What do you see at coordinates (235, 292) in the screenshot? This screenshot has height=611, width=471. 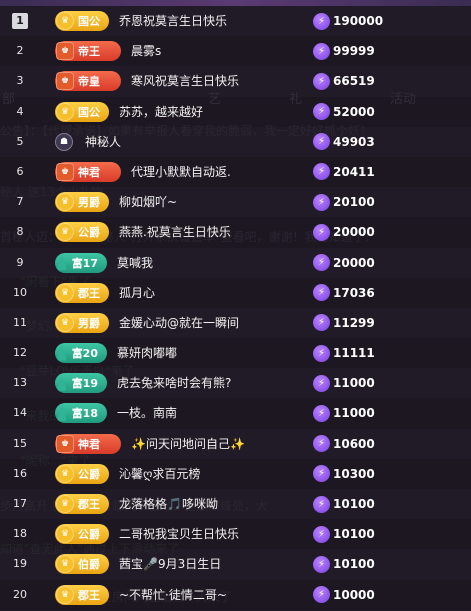 I see `ranking-row: 10 ♛ 郡王 孤月心 ⚡ 17036` at bounding box center [235, 292].